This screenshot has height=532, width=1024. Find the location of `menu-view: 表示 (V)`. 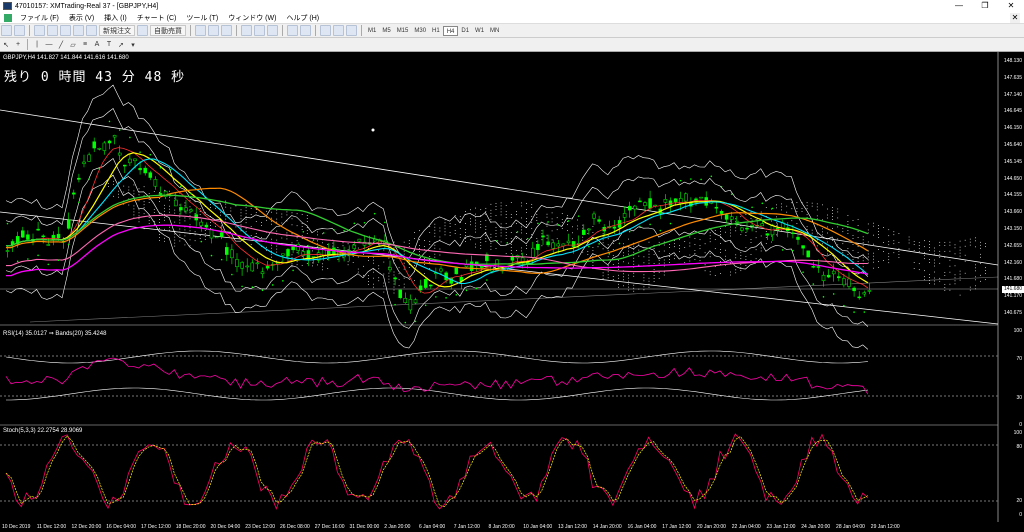

menu-view: 表示 (V) is located at coordinates (81, 18).